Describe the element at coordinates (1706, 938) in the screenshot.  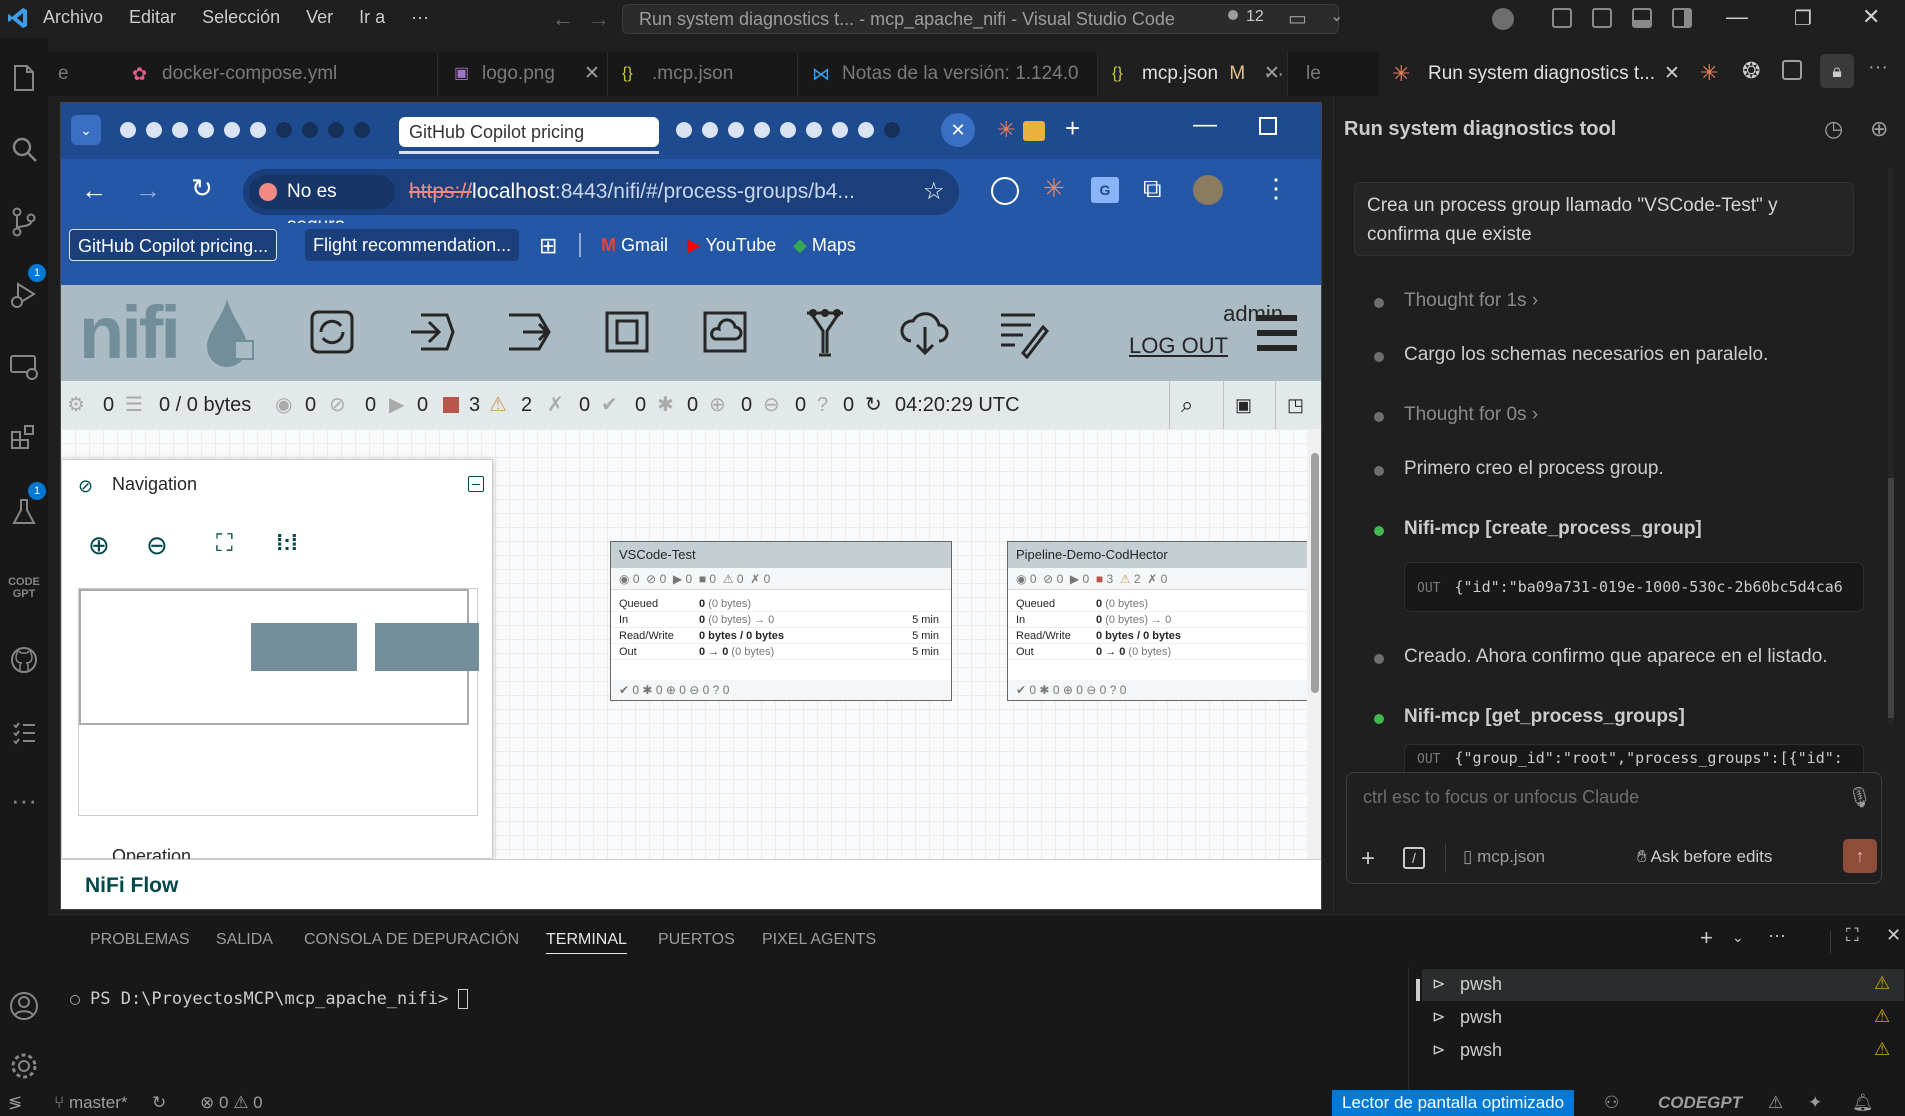
I see `new-terminal-icon: +` at that location.